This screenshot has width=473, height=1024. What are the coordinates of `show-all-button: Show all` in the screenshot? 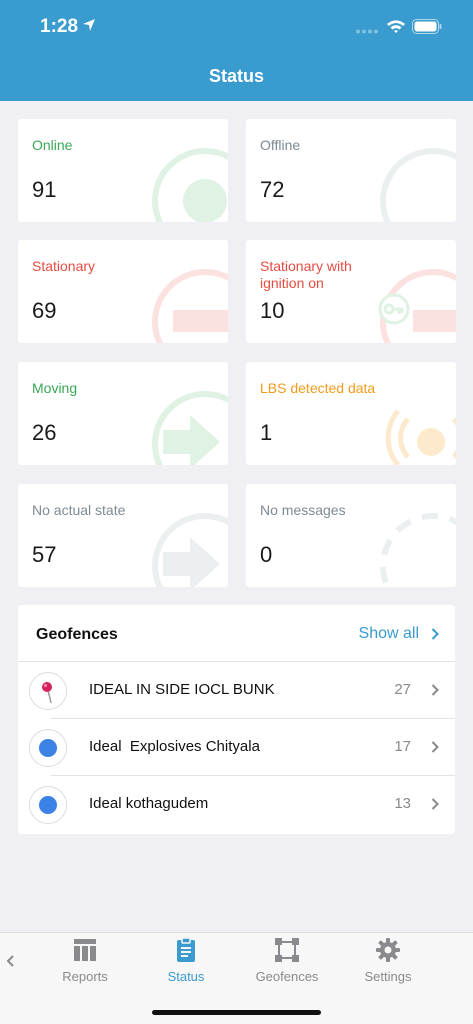 It's located at (399, 634).